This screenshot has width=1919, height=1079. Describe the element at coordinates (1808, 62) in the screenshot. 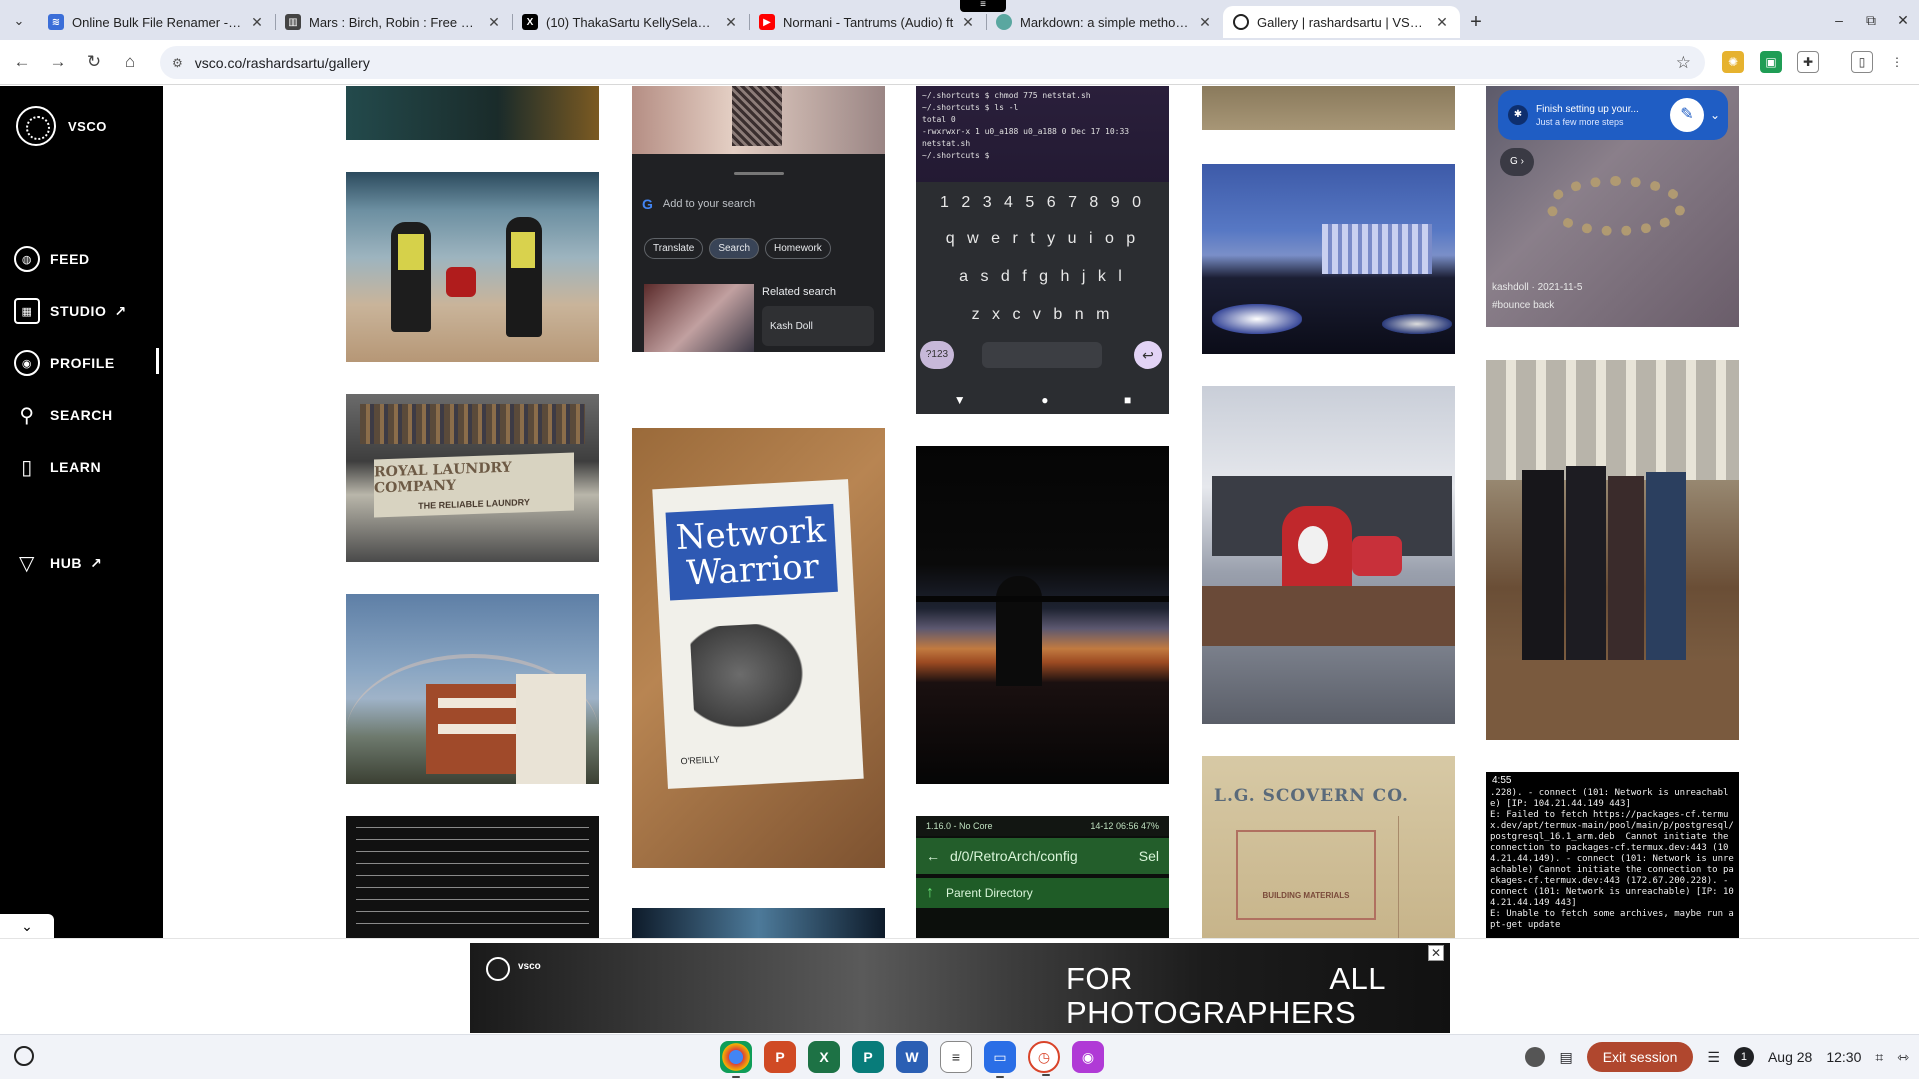

I see `extensions-puzzle-icon: ✚` at that location.